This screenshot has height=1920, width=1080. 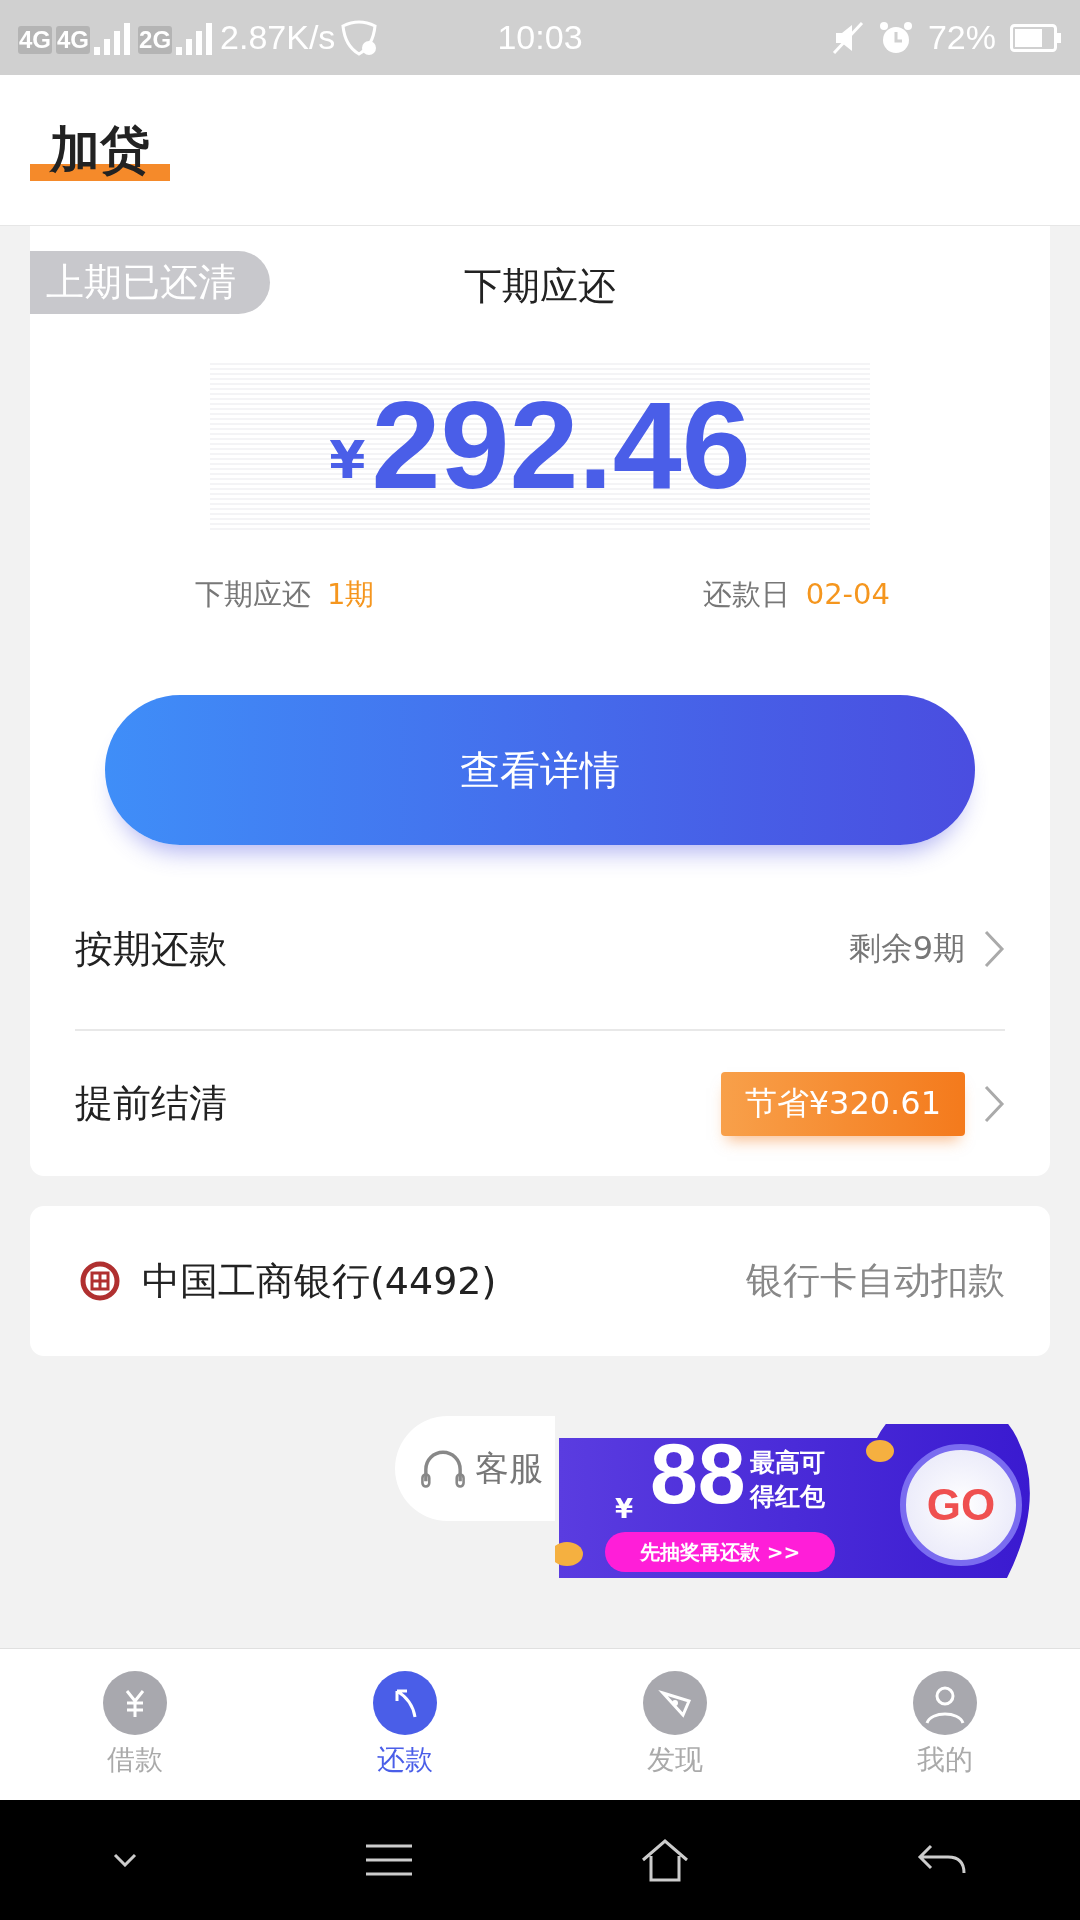 I want to click on nav-tab: 借款, so click(x=135, y=1725).